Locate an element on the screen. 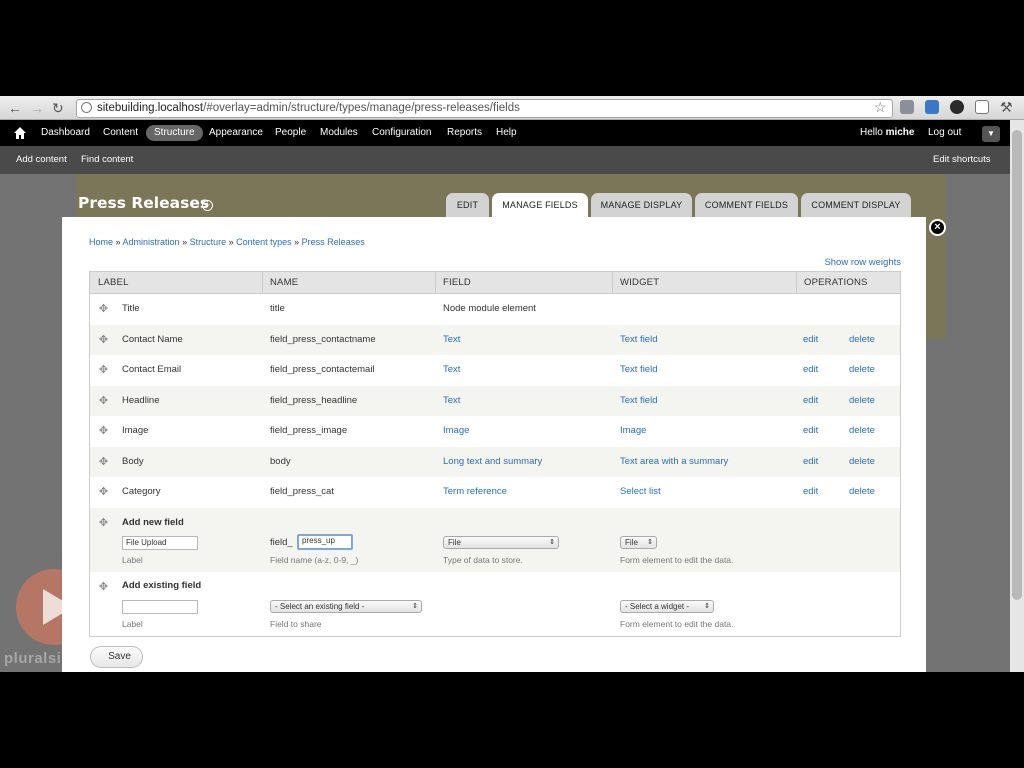  wrench-menu-icon: ⚒ is located at coordinates (1006, 107).